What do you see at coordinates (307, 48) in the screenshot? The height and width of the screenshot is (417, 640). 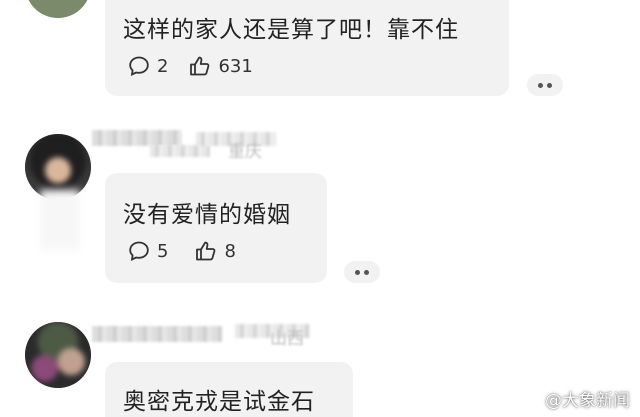 I see `comment-bubble: 这样的家人还是算了吧！靠不住 2 631` at bounding box center [307, 48].